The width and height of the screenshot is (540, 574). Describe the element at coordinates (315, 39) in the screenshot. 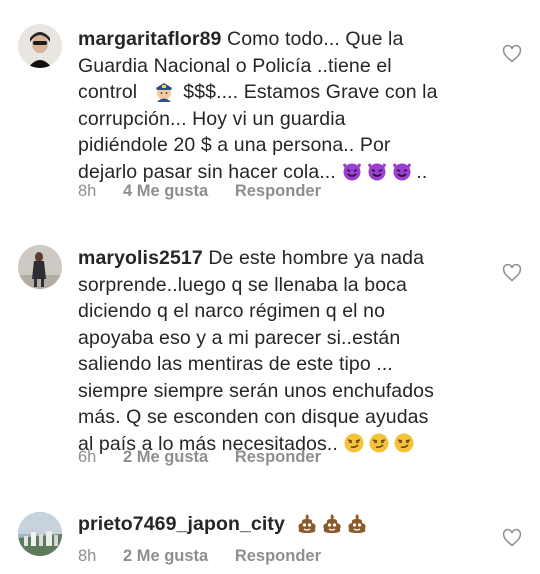

I see `comment-body-line: Como todo... Que la` at that location.